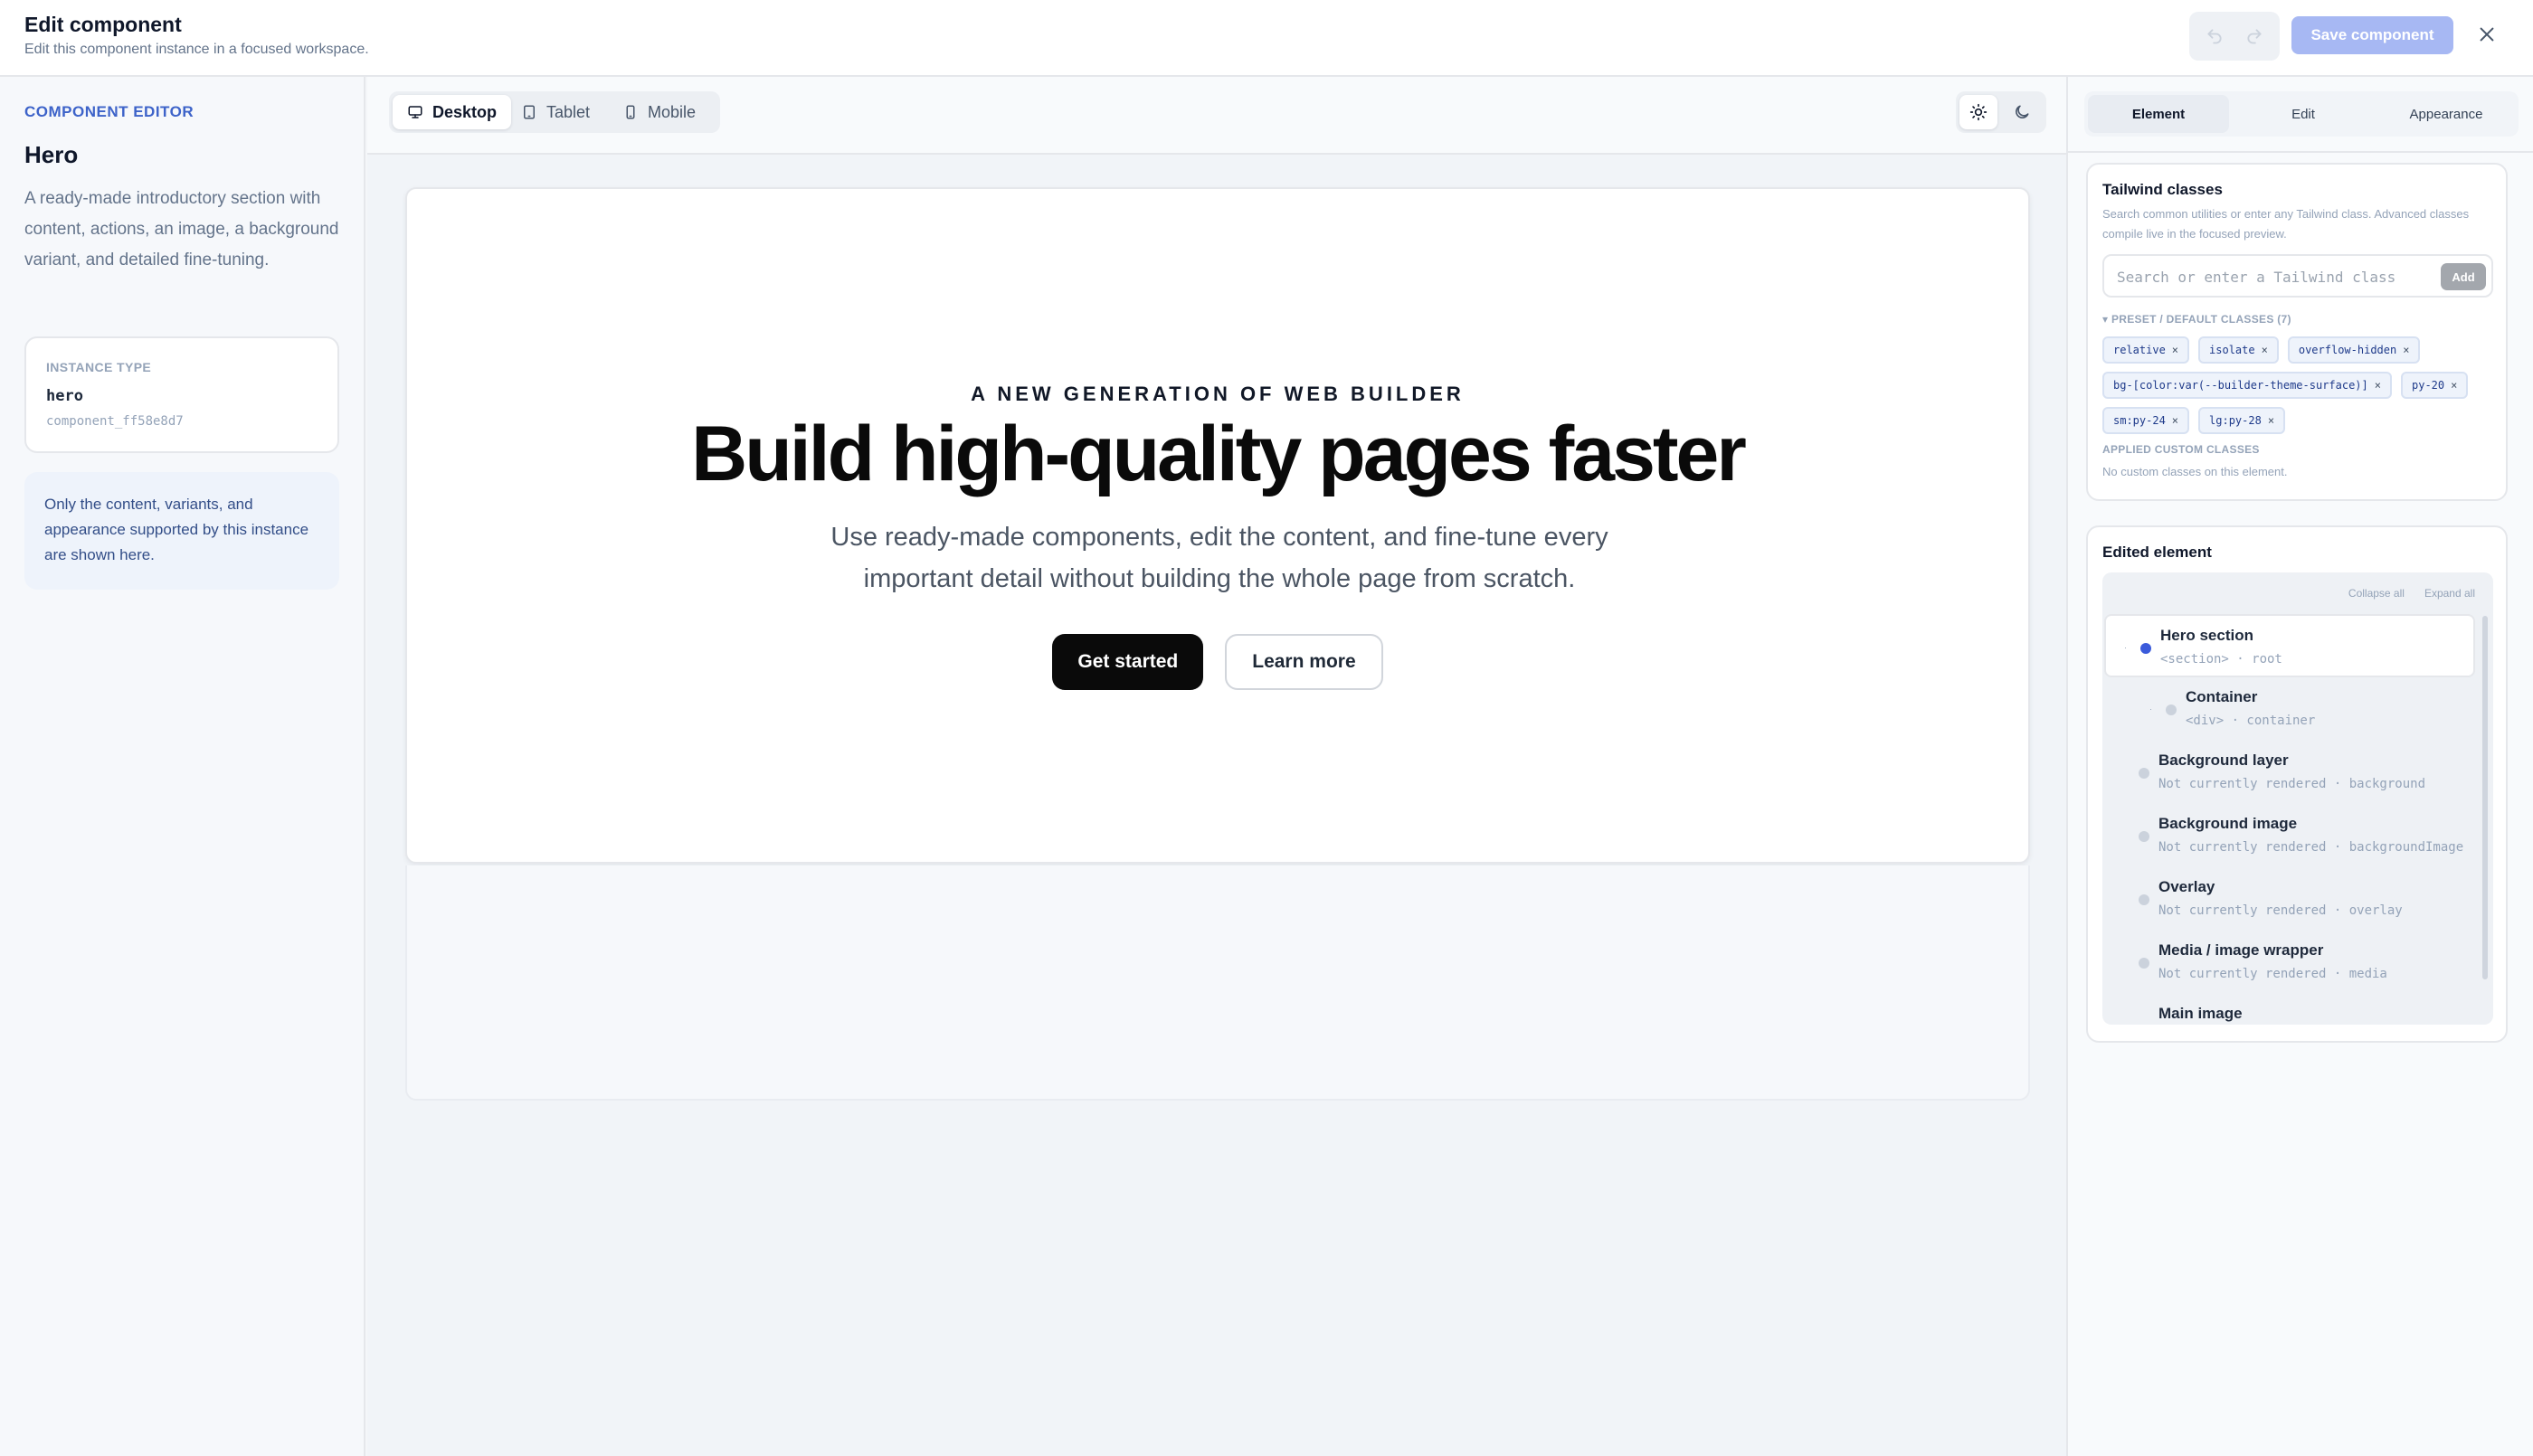 The image size is (2533, 1456). What do you see at coordinates (1219, 454) in the screenshot?
I see `hero-title: Build high-quality pages faster` at bounding box center [1219, 454].